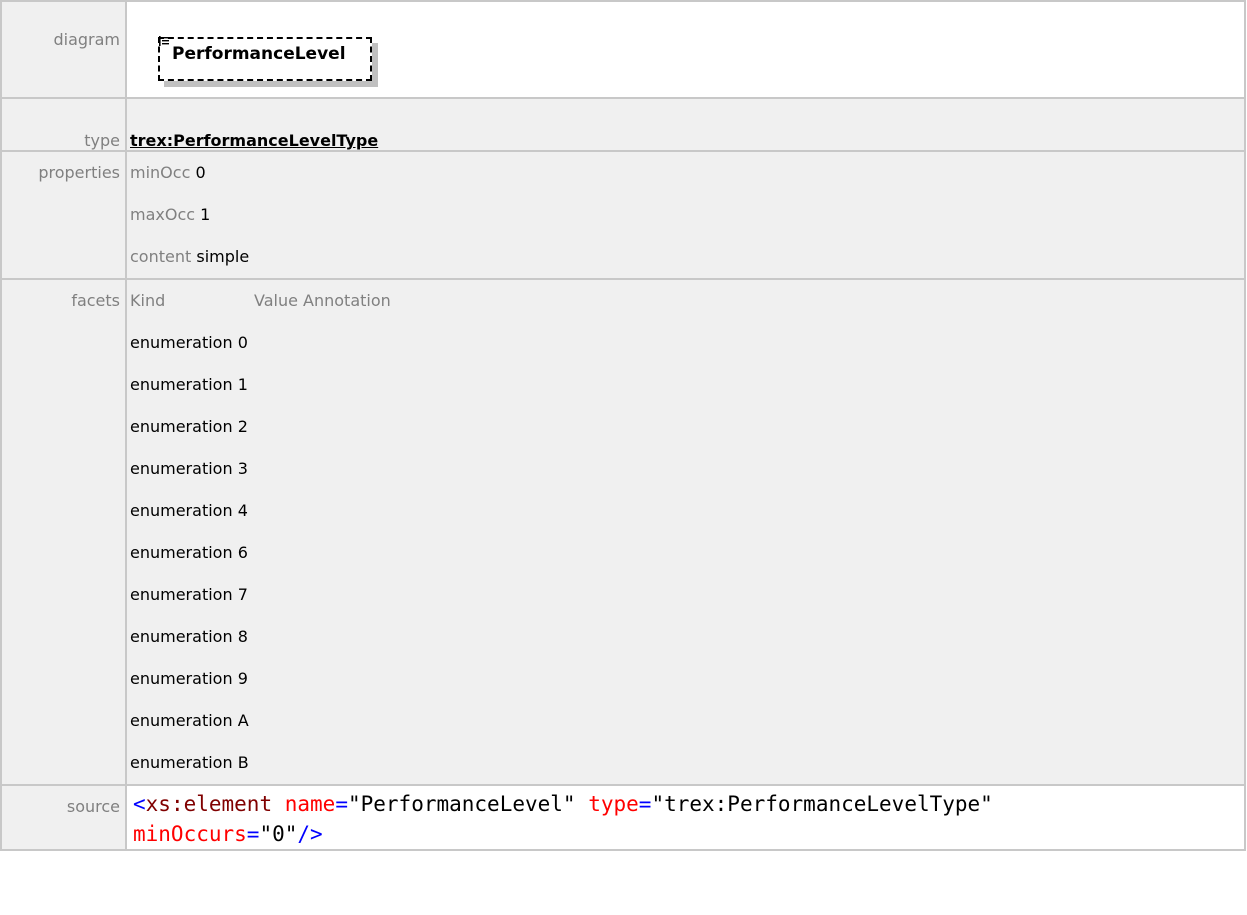  I want to click on facets-header-kind: Kind, so click(148, 300).